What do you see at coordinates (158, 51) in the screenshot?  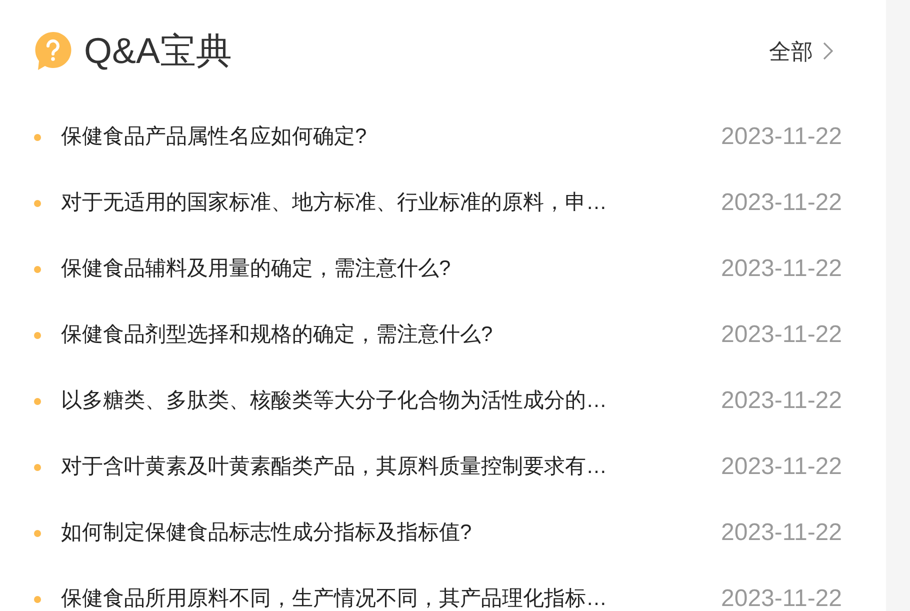 I see `section-title: Q&A宝典` at bounding box center [158, 51].